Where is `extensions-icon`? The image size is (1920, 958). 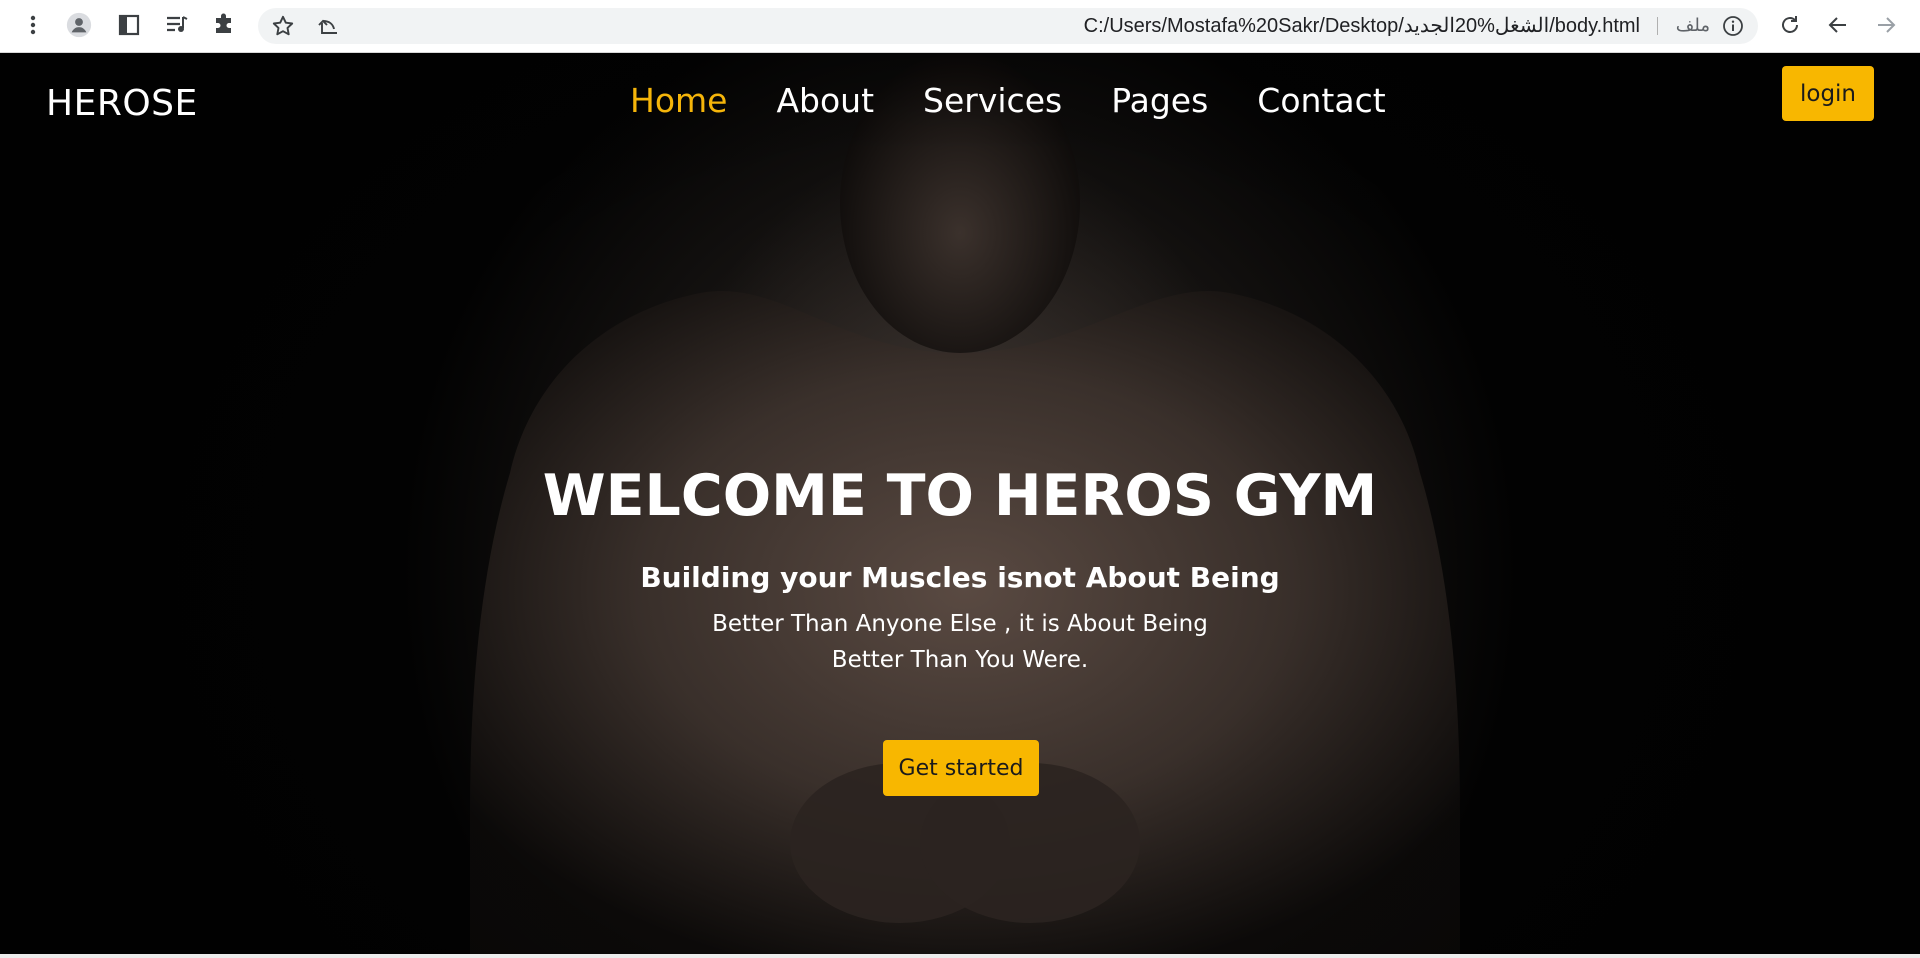 extensions-icon is located at coordinates (224, 25).